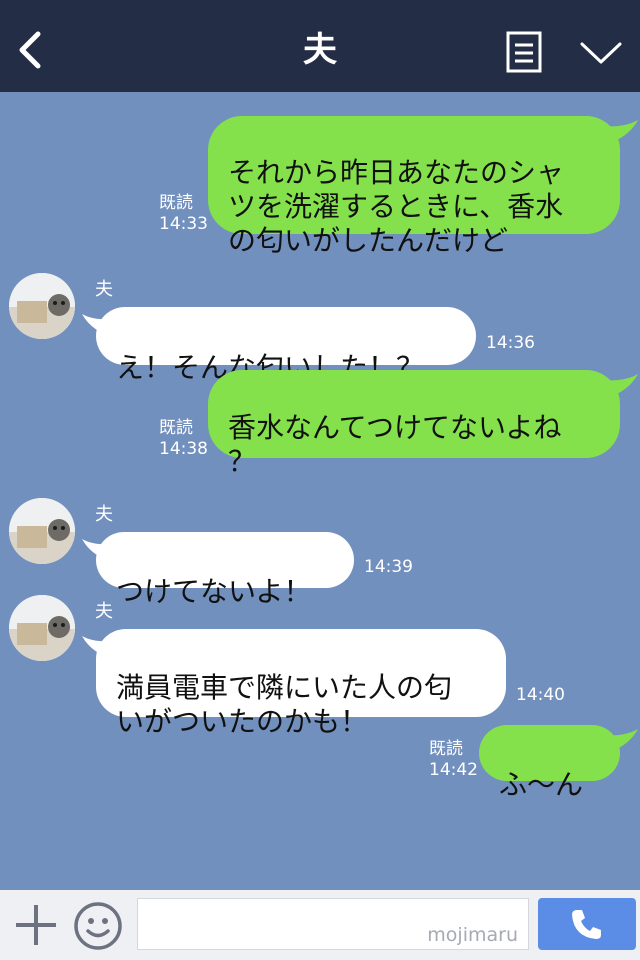 This screenshot has width=640, height=960. Describe the element at coordinates (183, 449) in the screenshot. I see `timestamp: 14:38` at that location.